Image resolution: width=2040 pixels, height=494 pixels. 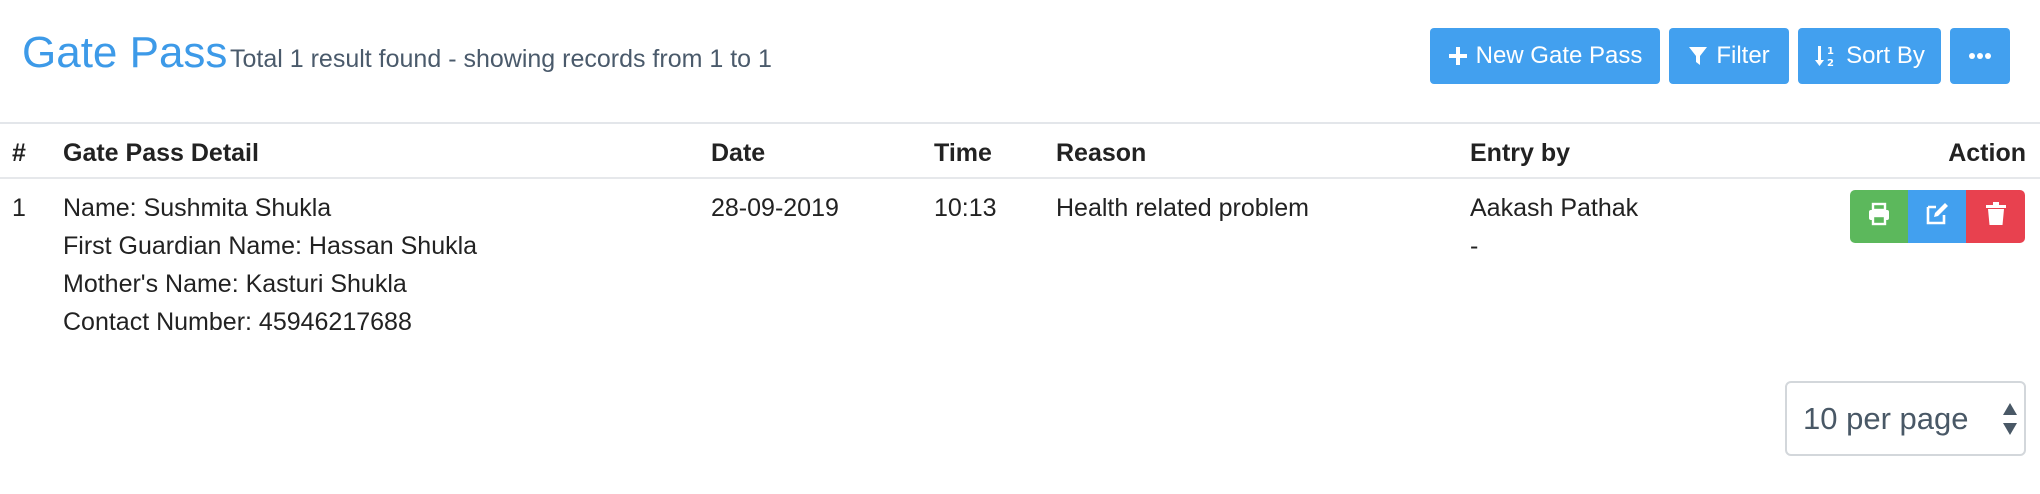 What do you see at coordinates (197, 208) in the screenshot?
I see `detail-name: Name: Sushmita Shukla` at bounding box center [197, 208].